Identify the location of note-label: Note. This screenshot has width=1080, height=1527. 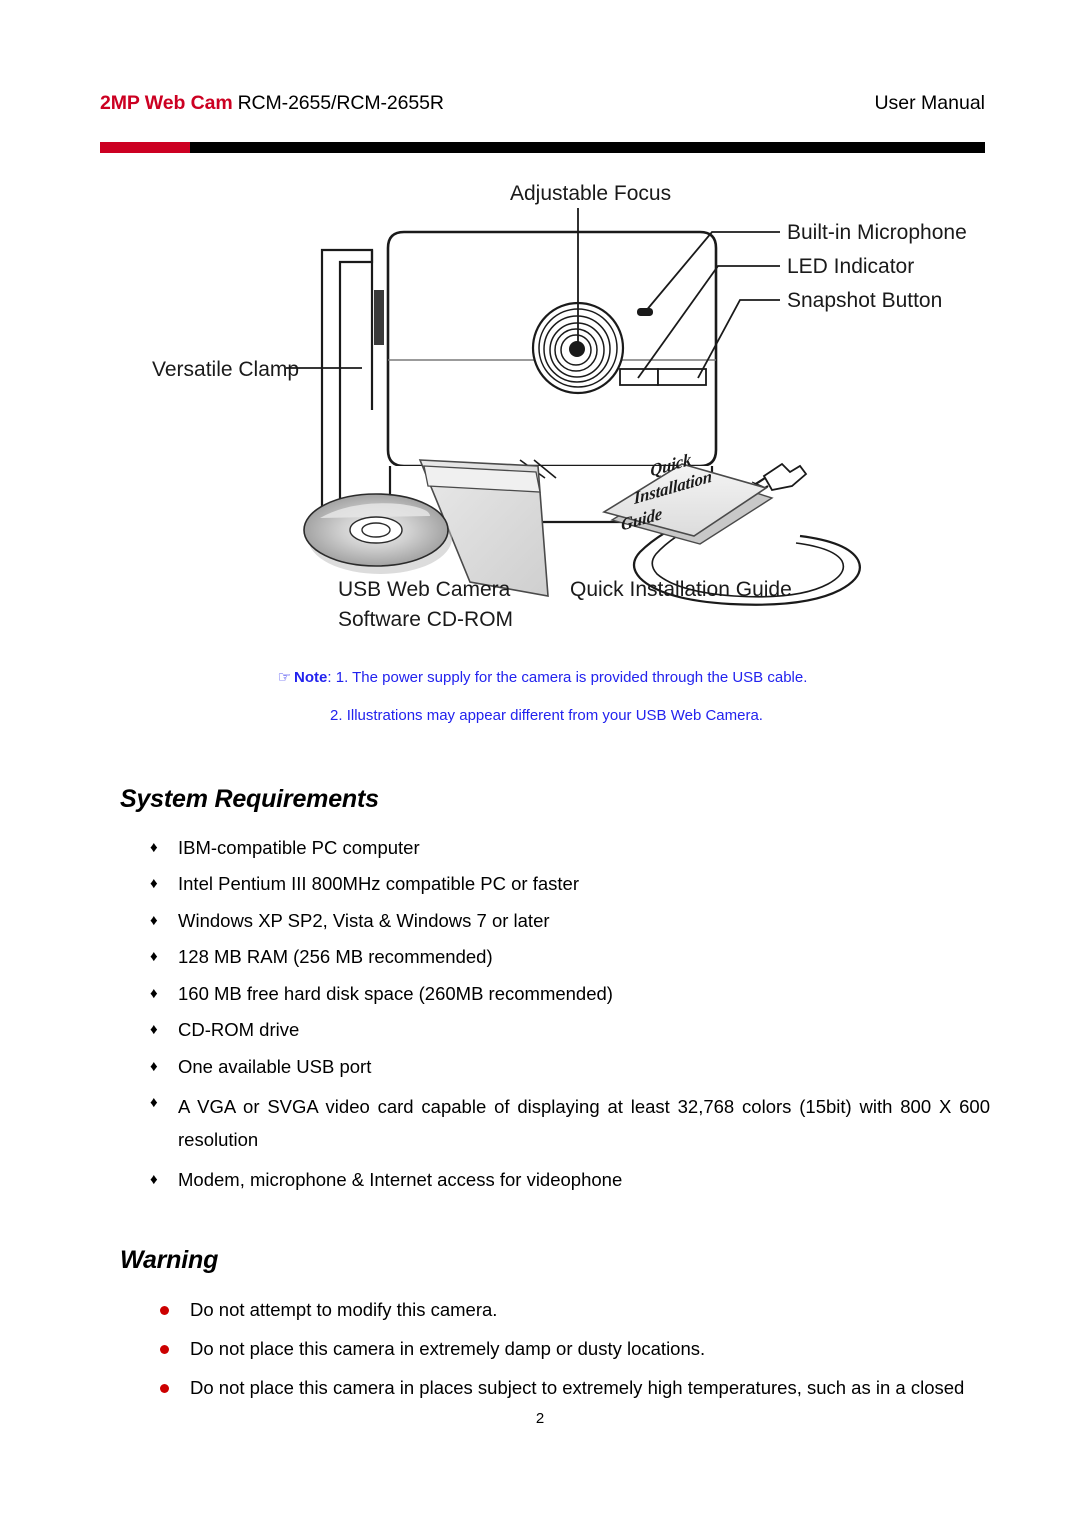
(311, 677).